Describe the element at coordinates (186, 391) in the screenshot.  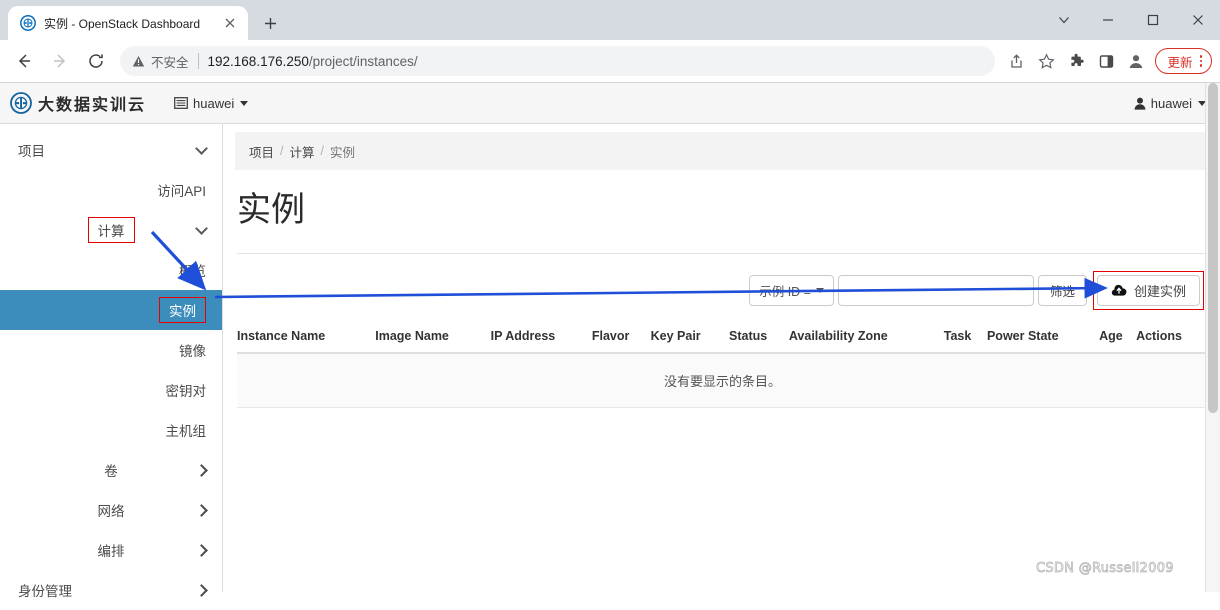
I see `sidebar-item-label: 密钥对` at that location.